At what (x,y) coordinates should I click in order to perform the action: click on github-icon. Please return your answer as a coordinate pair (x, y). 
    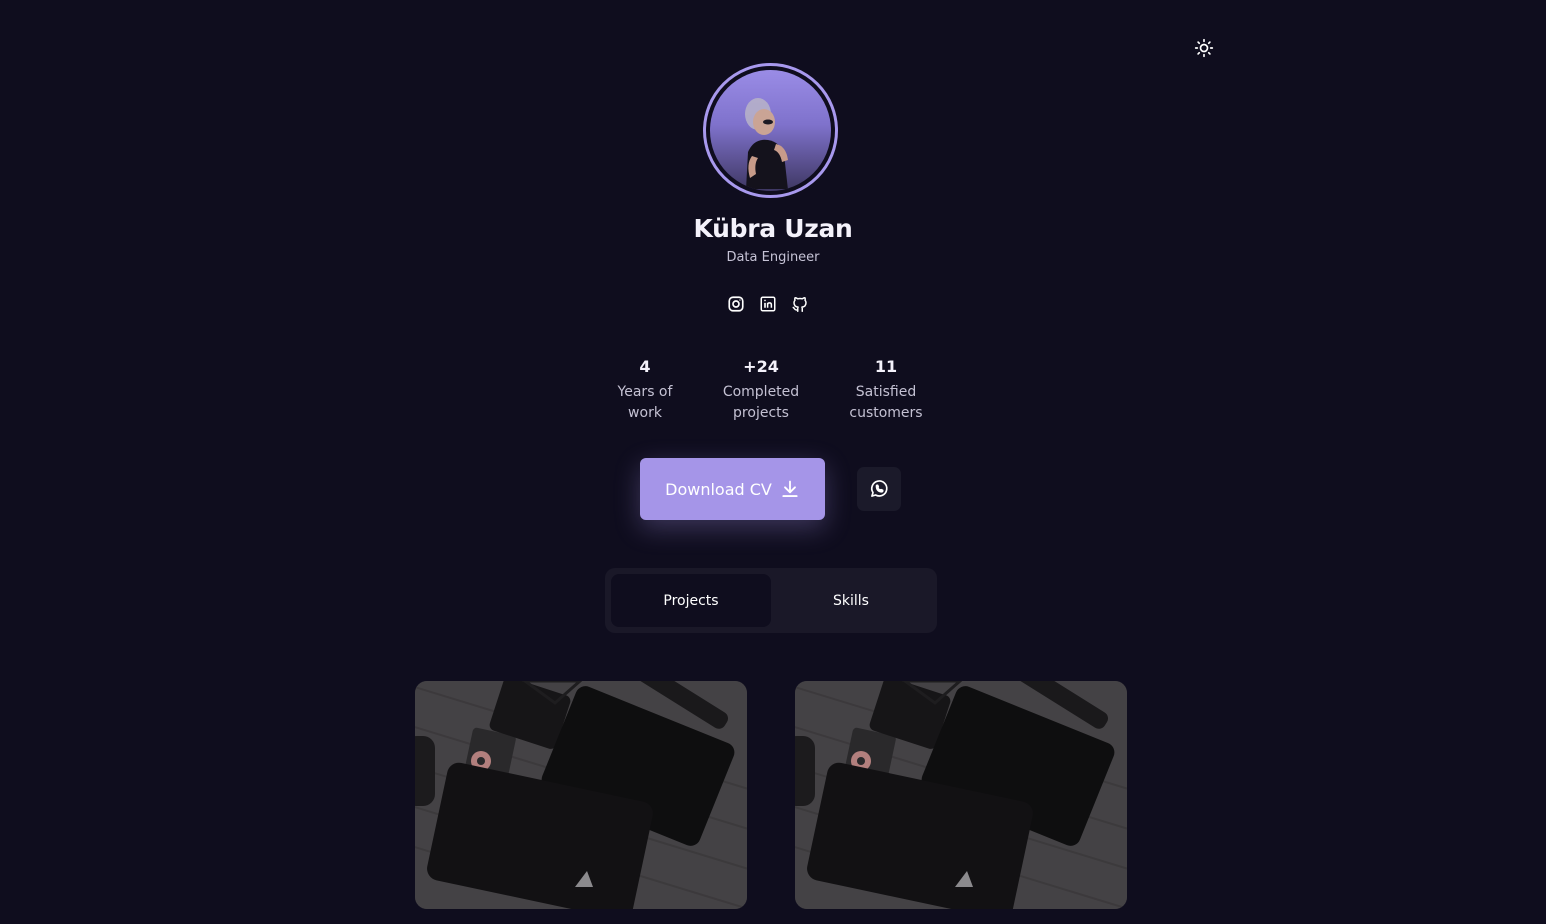
    Looking at the image, I should click on (799, 304).